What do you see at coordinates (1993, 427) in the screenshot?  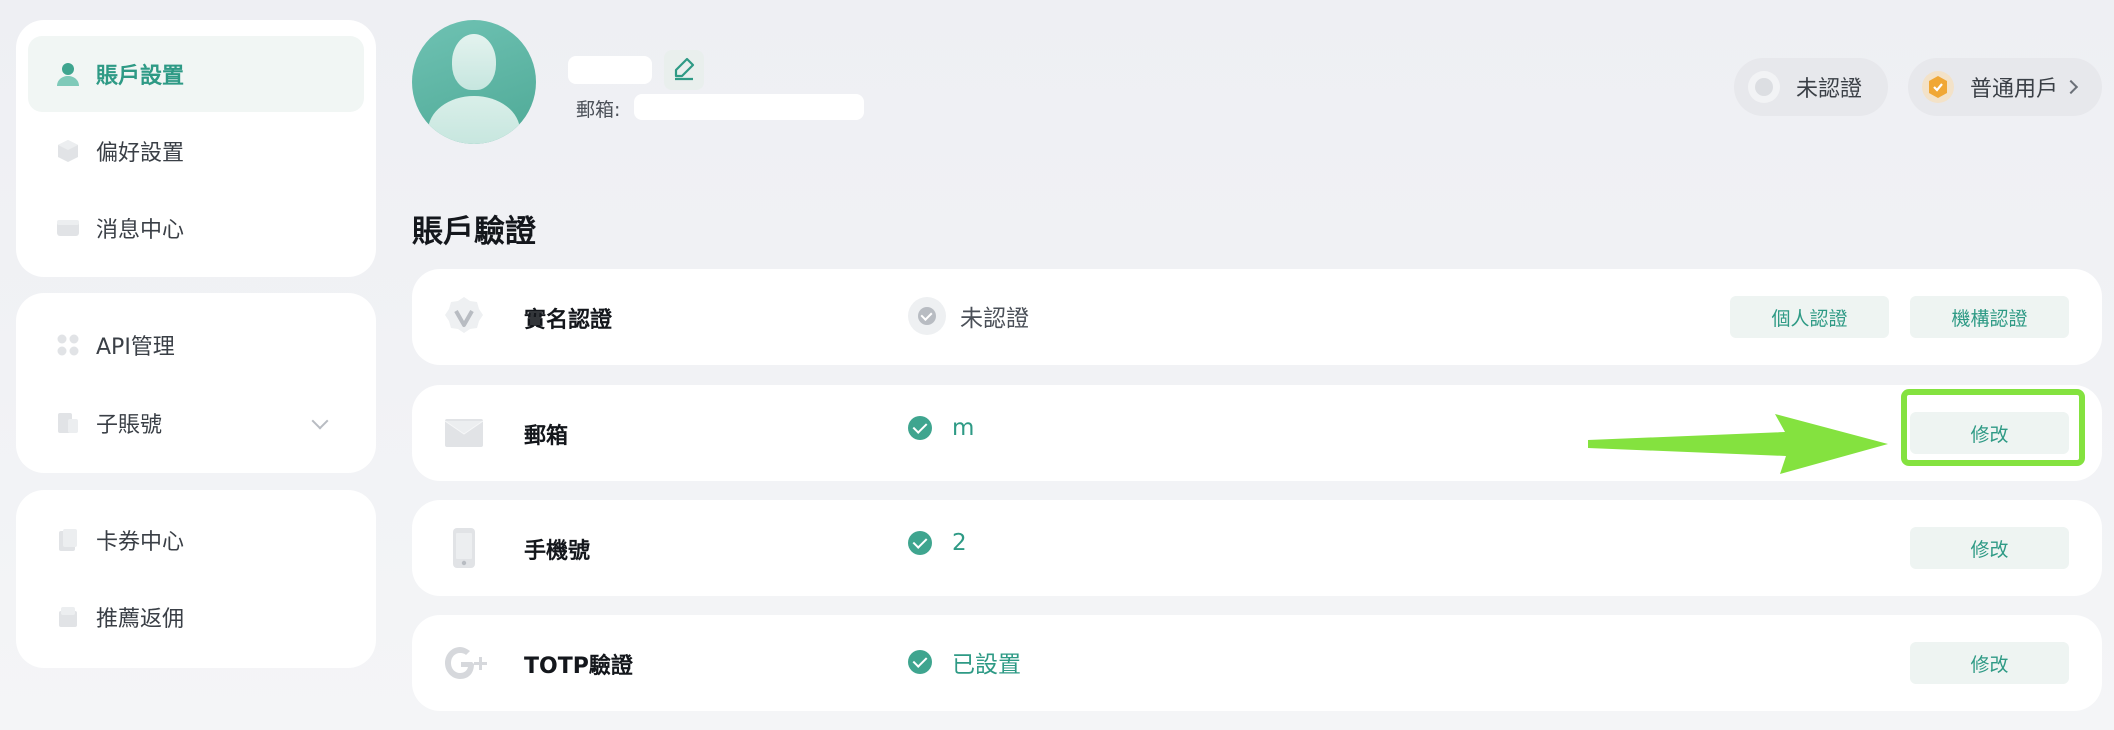 I see `annotation-highlight-box` at bounding box center [1993, 427].